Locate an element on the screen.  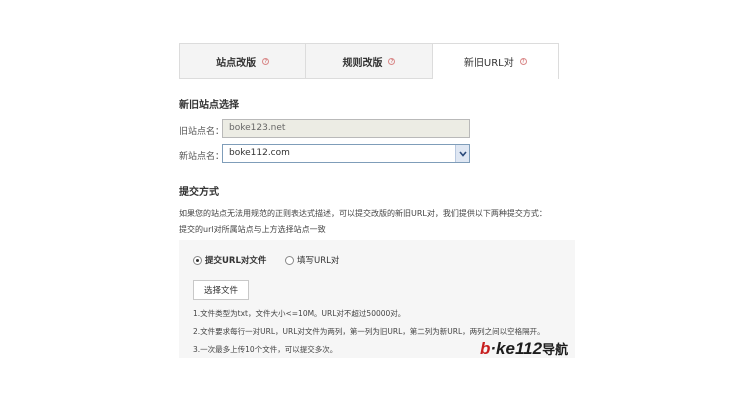
choose-file-button: 选择文件 is located at coordinates (221, 290).